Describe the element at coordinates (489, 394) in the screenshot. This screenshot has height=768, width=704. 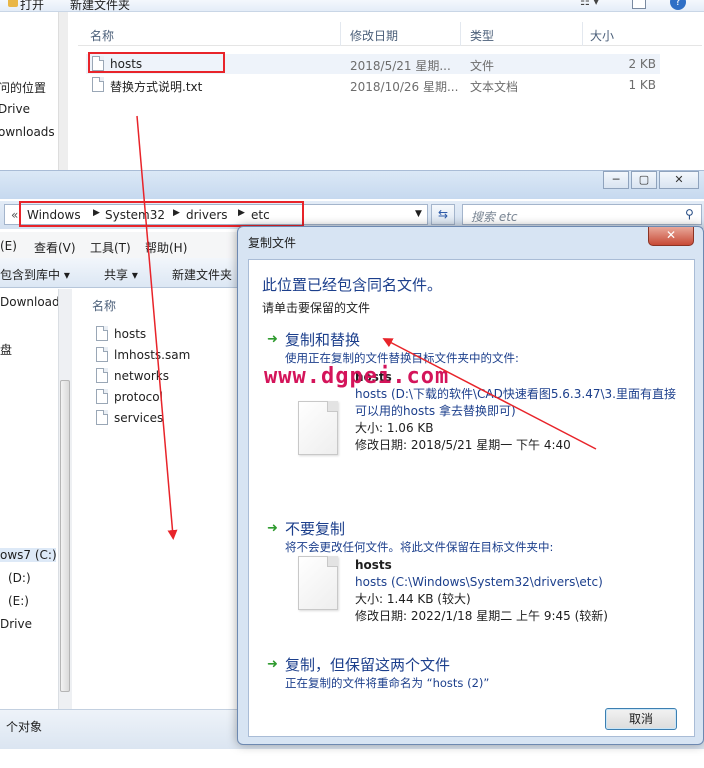
I see `point-arrow` at that location.